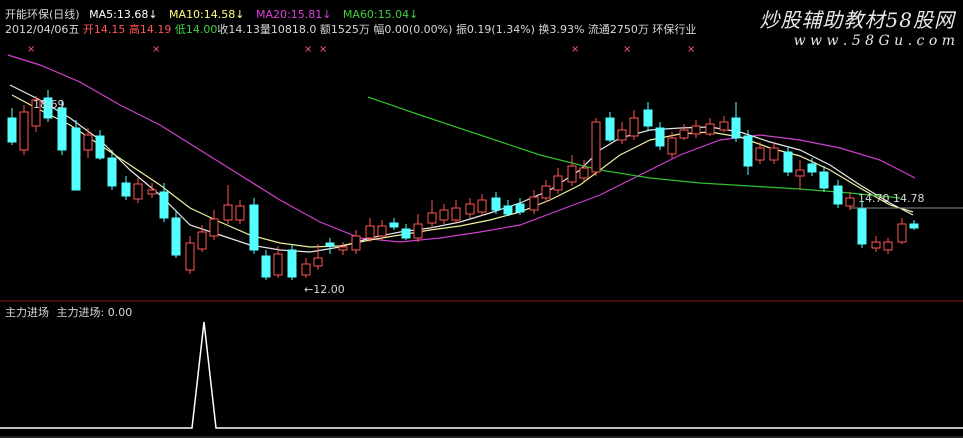  I want to click on indicator-formula: 主力进场: 0.00, so click(94, 312).